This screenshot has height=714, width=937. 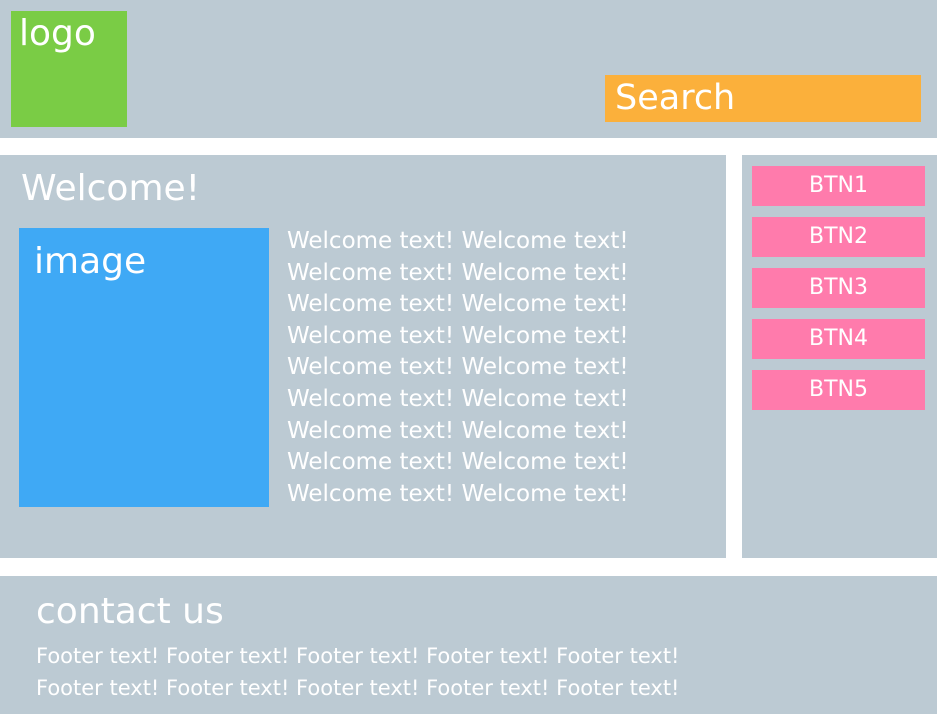 I want to click on btn3-button: BTN3, so click(x=838, y=288).